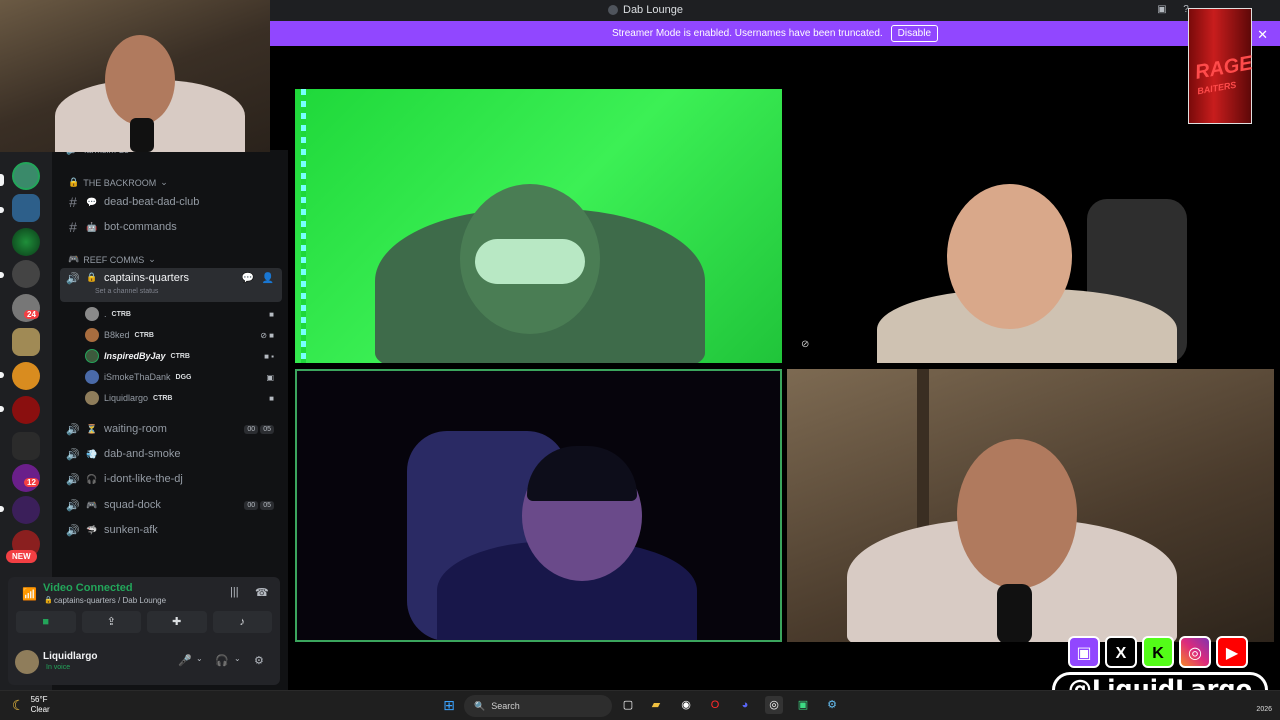  Describe the element at coordinates (110, 600) in the screenshot. I see `voice-location: captains-quarters / Dab Lounge` at that location.